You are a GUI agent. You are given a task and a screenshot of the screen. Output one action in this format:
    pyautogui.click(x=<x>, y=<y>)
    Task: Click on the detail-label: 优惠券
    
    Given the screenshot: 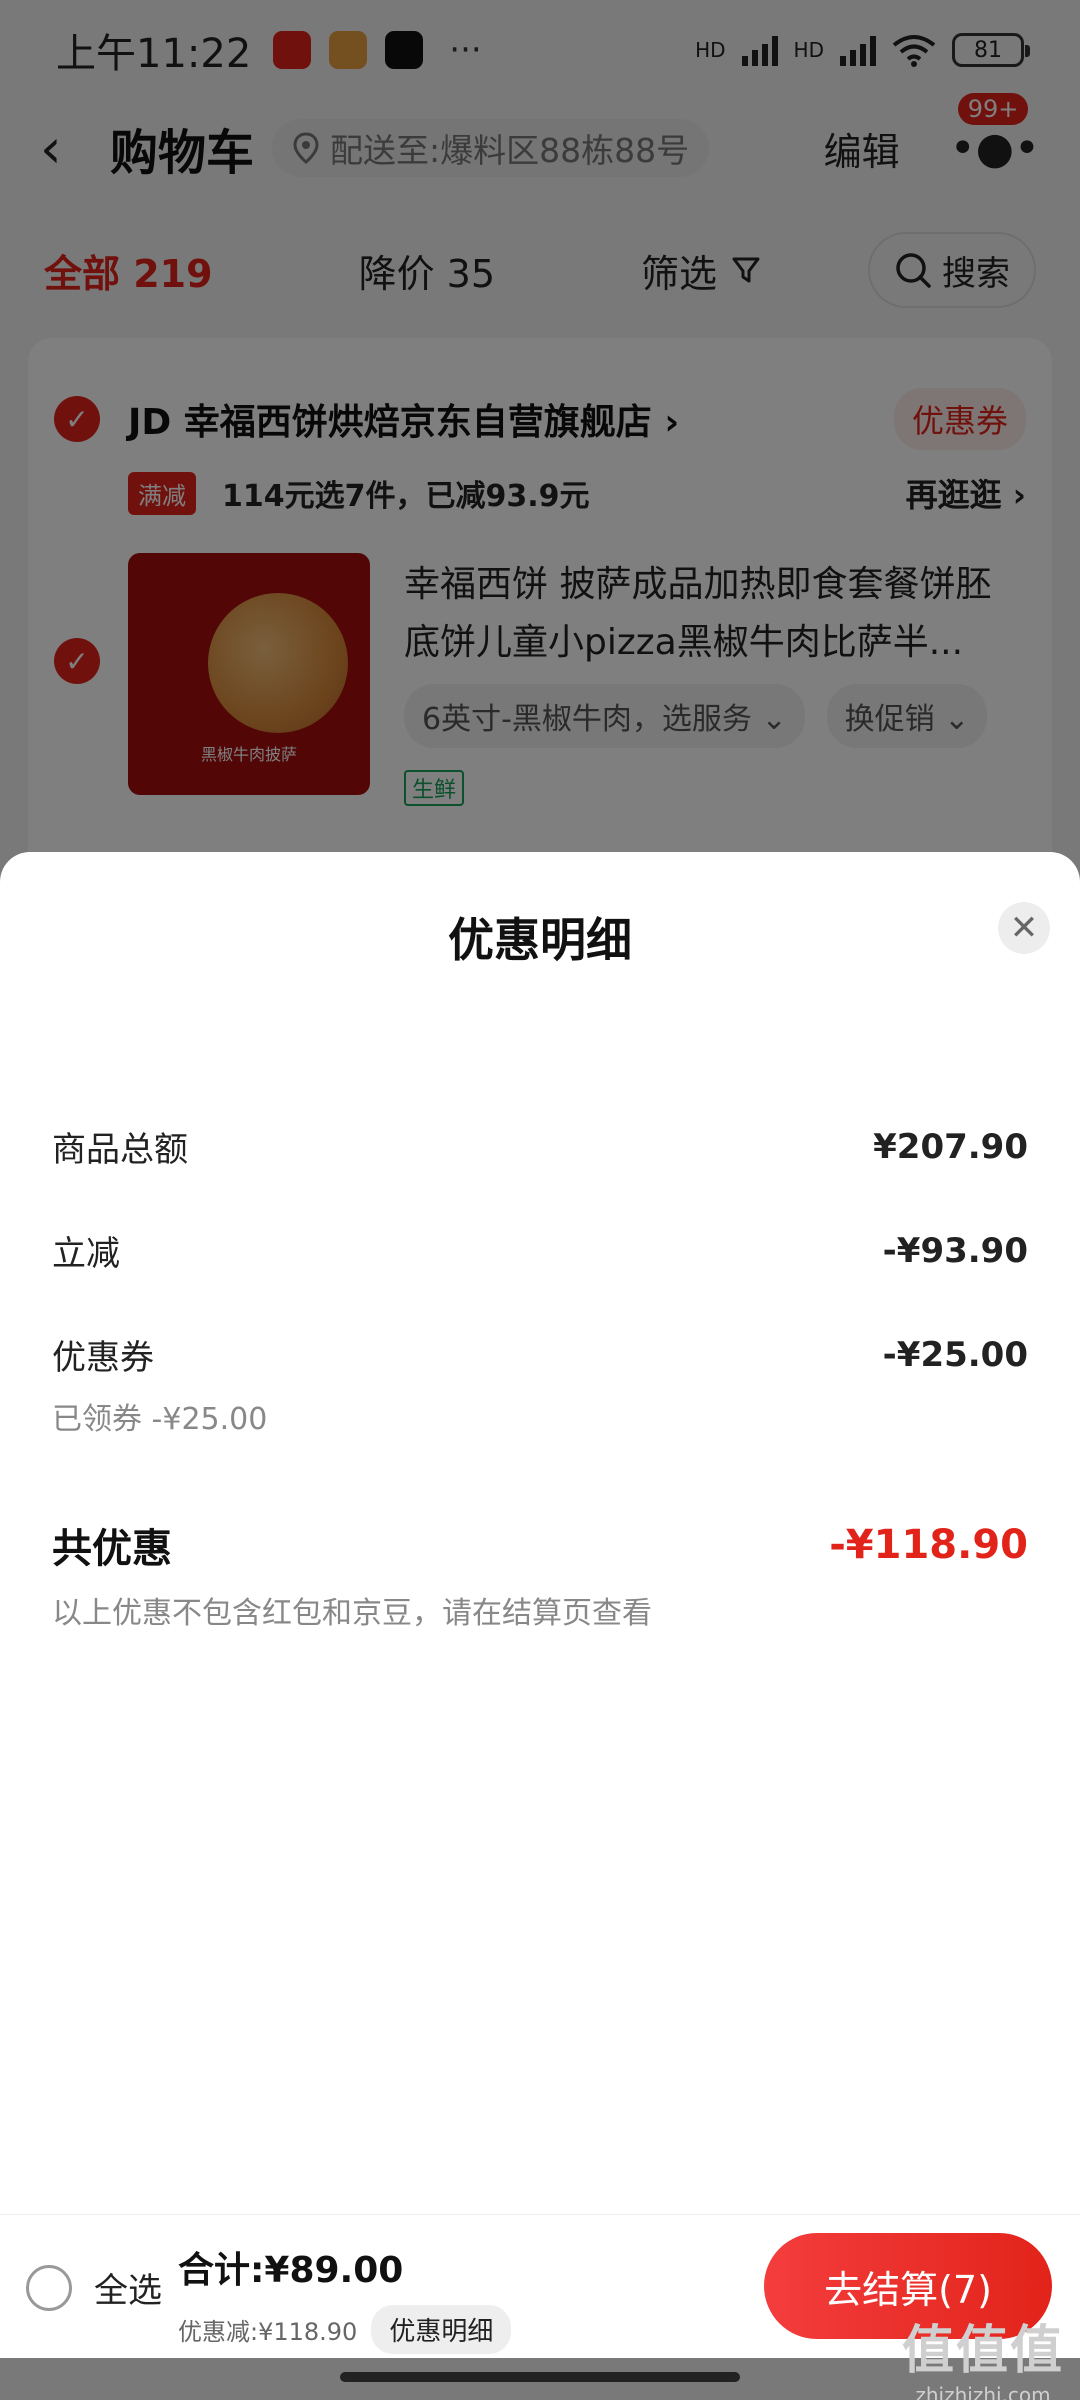 What is the action you would take?
    pyautogui.click(x=103, y=1358)
    